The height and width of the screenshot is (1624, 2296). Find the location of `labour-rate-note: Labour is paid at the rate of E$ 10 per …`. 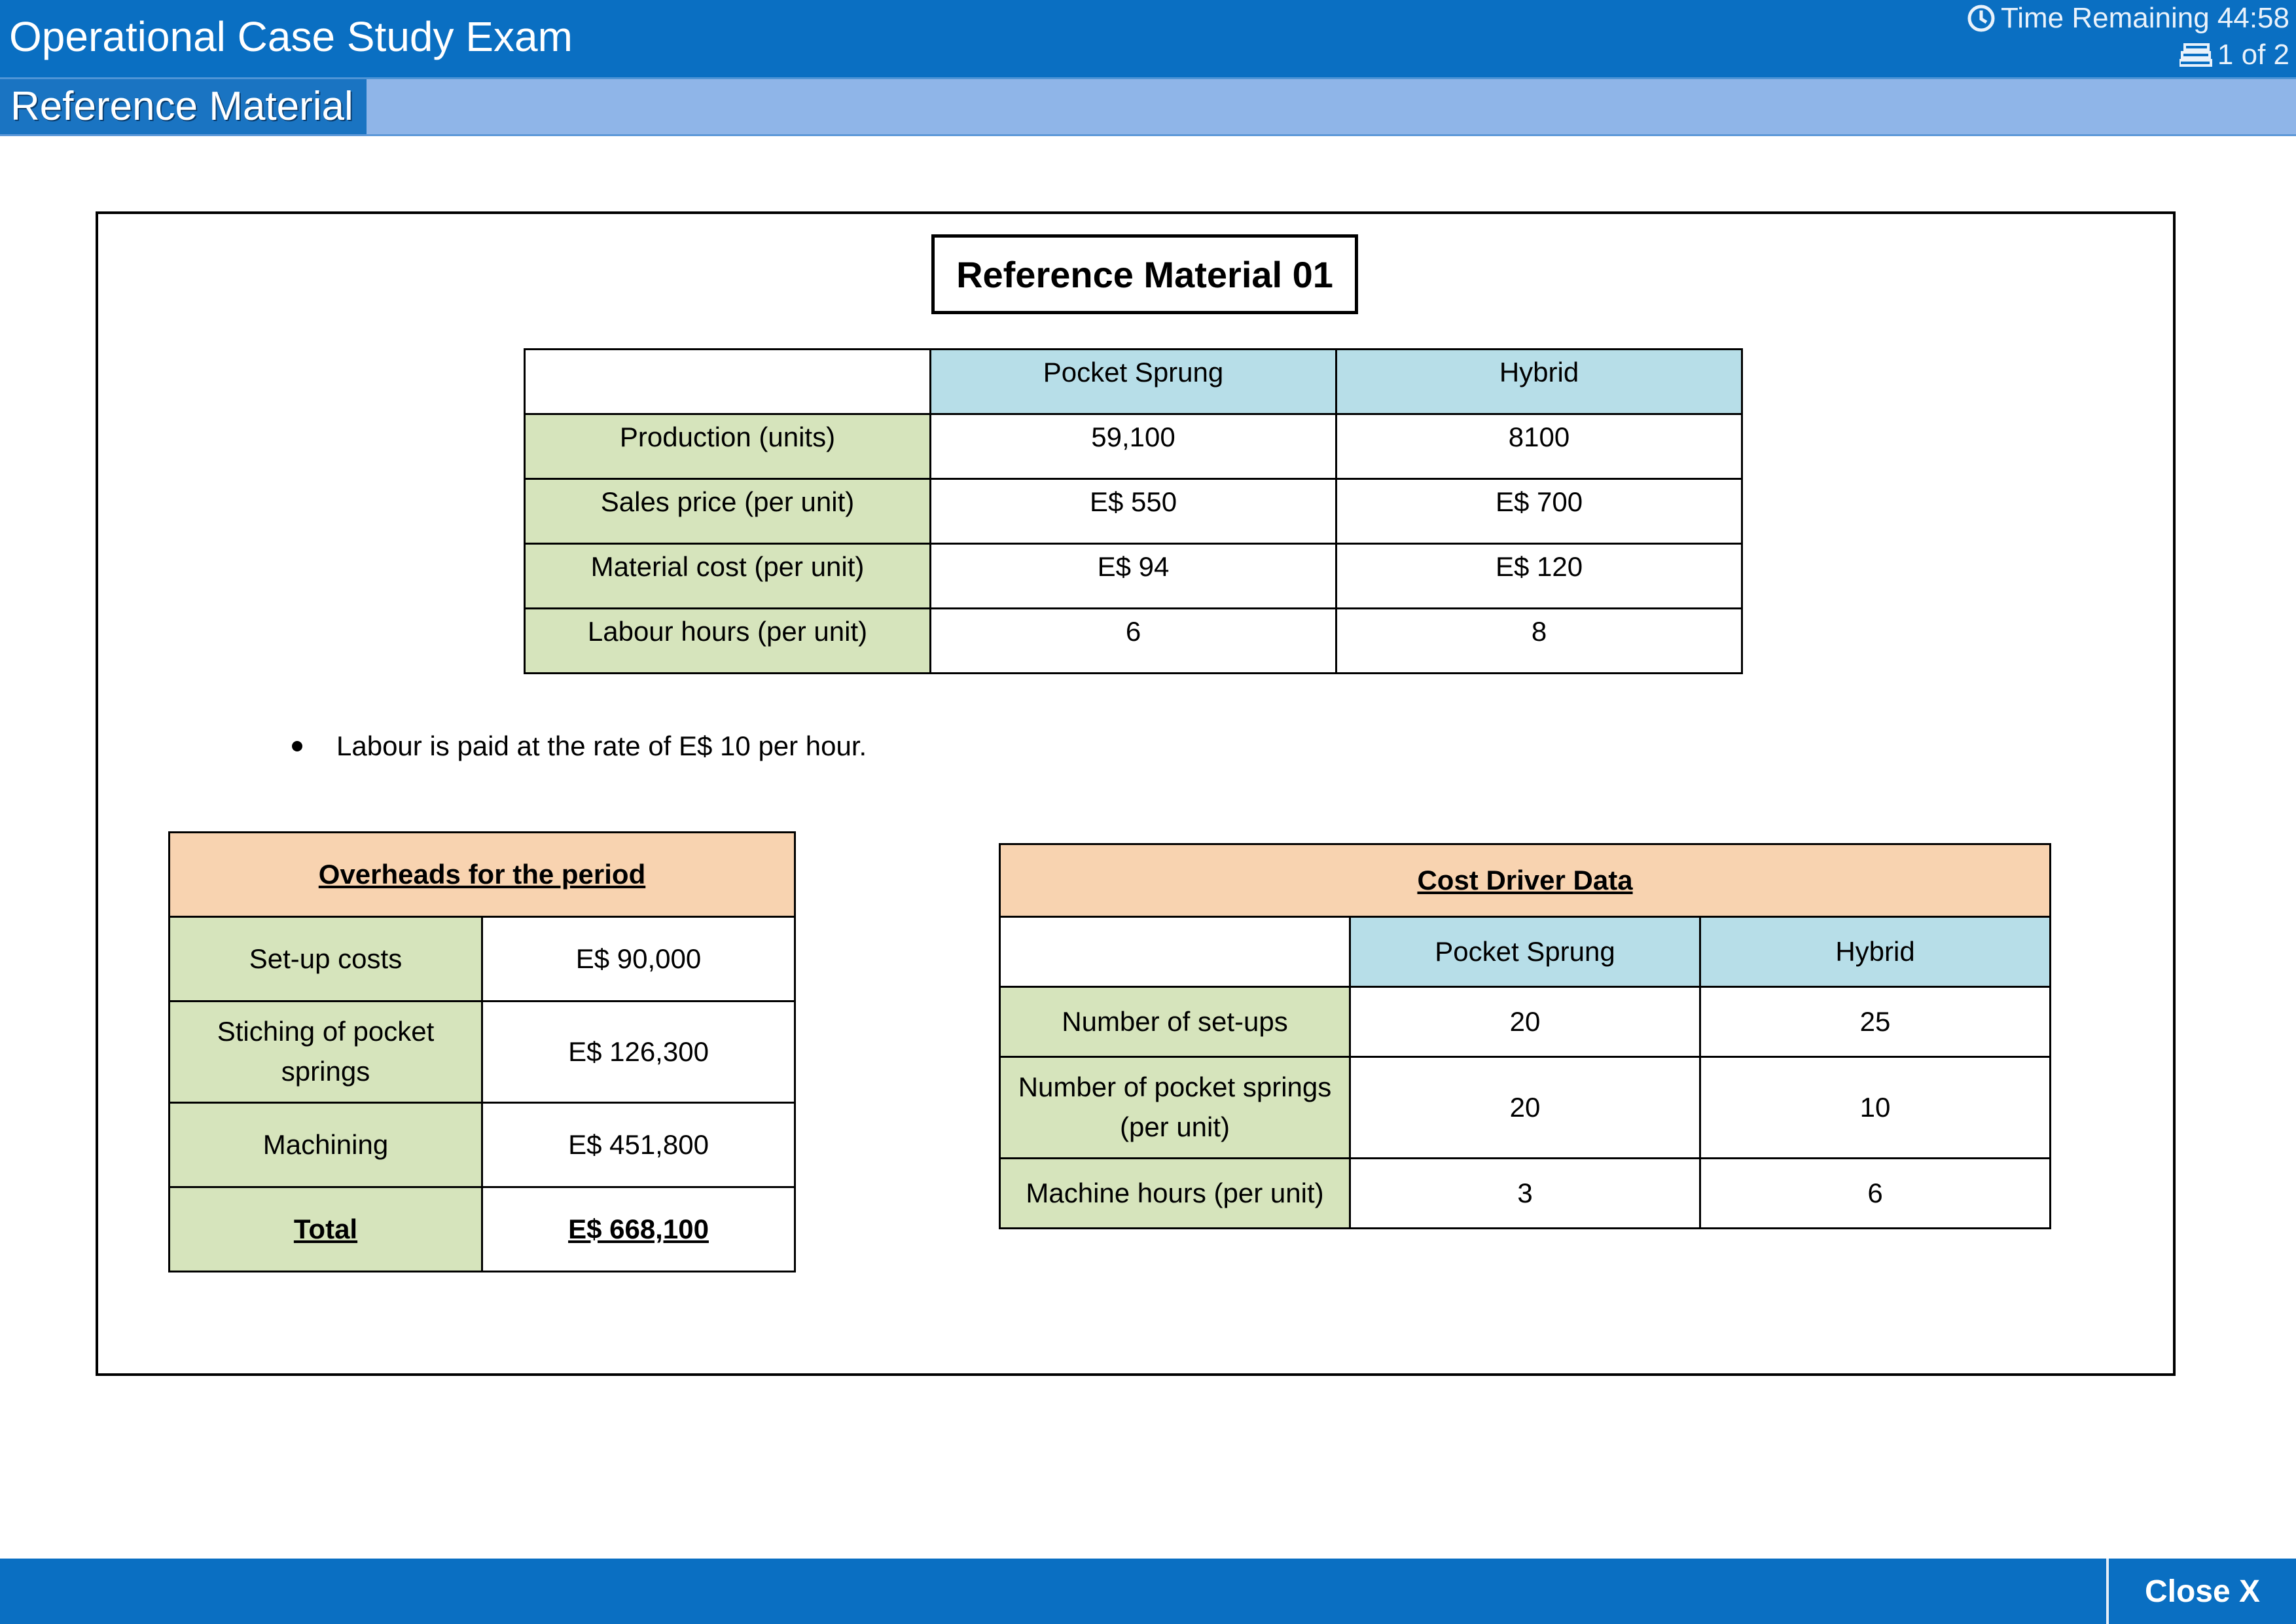

labour-rate-note: Labour is paid at the rate of E$ 10 per … is located at coordinates (579, 746).